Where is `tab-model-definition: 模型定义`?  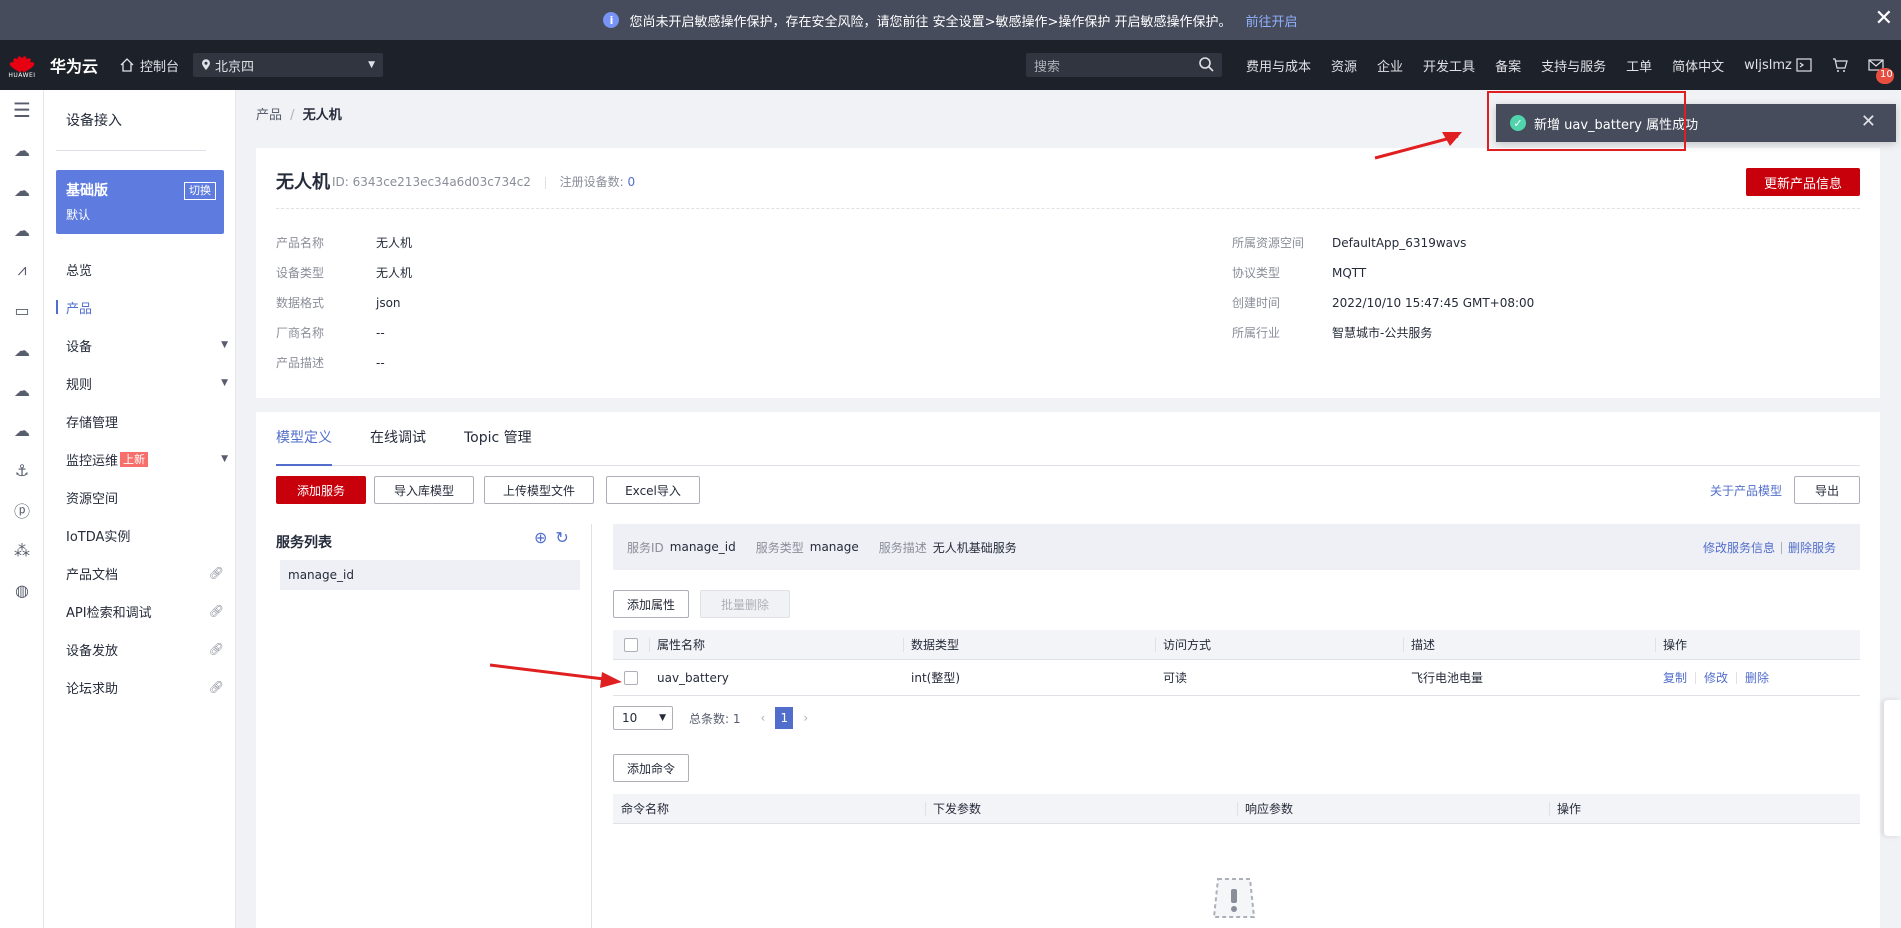
tab-model-definition: 模型定义 is located at coordinates (304, 446).